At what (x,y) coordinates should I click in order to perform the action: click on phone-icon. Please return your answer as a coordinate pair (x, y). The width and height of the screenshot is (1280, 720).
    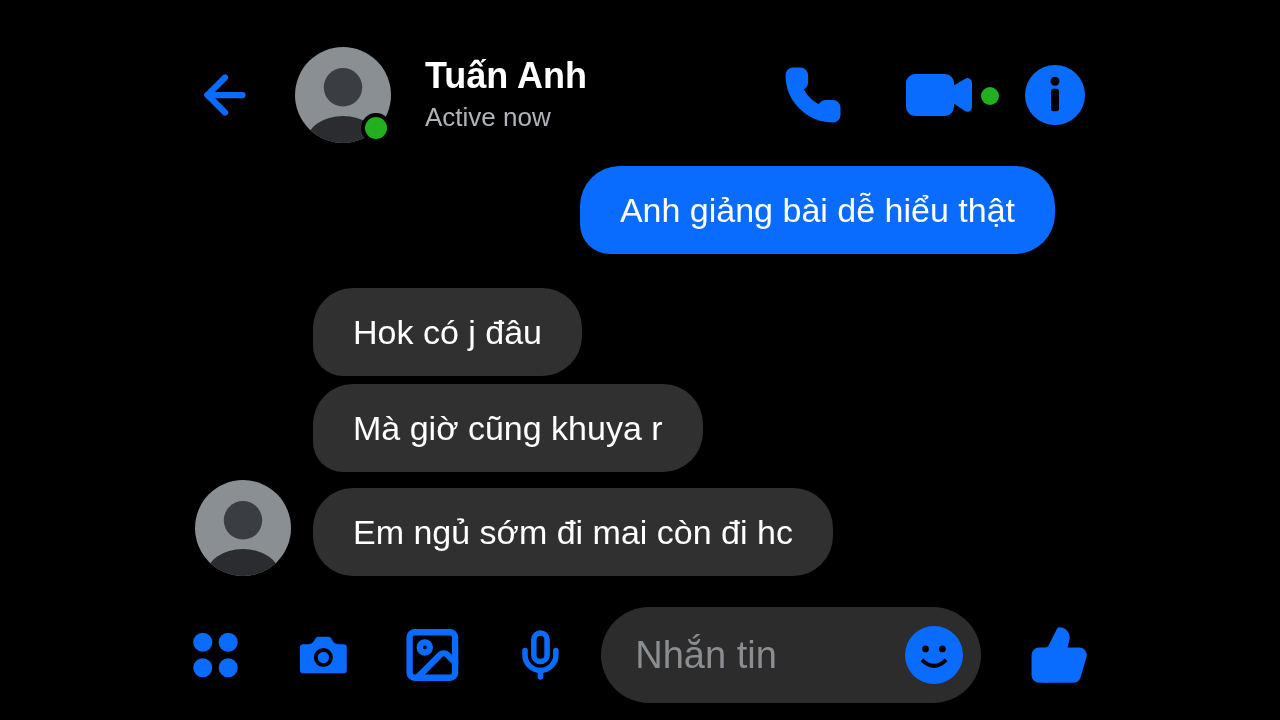
    Looking at the image, I should click on (813, 95).